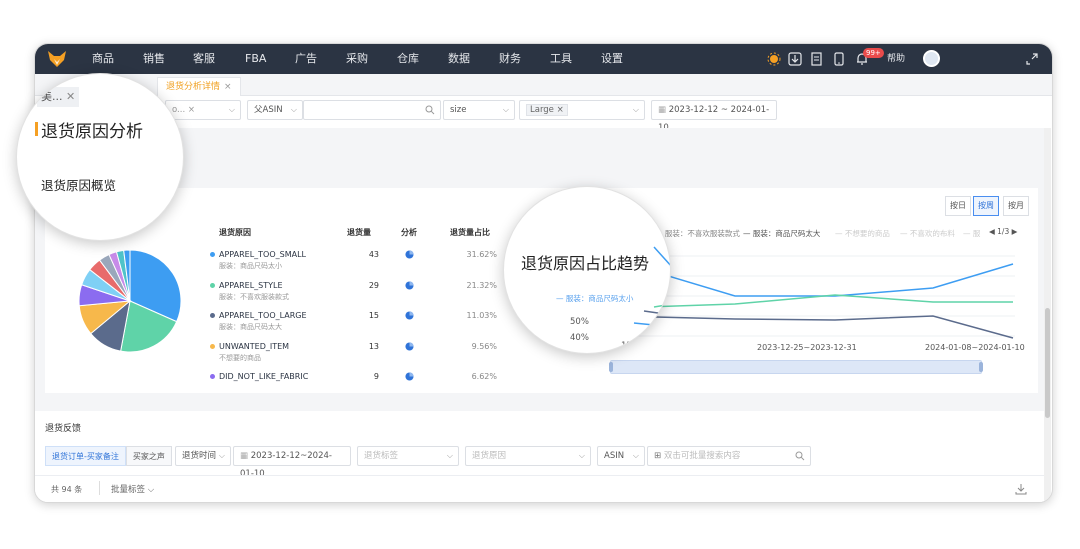 This screenshot has width=1080, height=549. I want to click on zoom-line-fragment, so click(651, 286).